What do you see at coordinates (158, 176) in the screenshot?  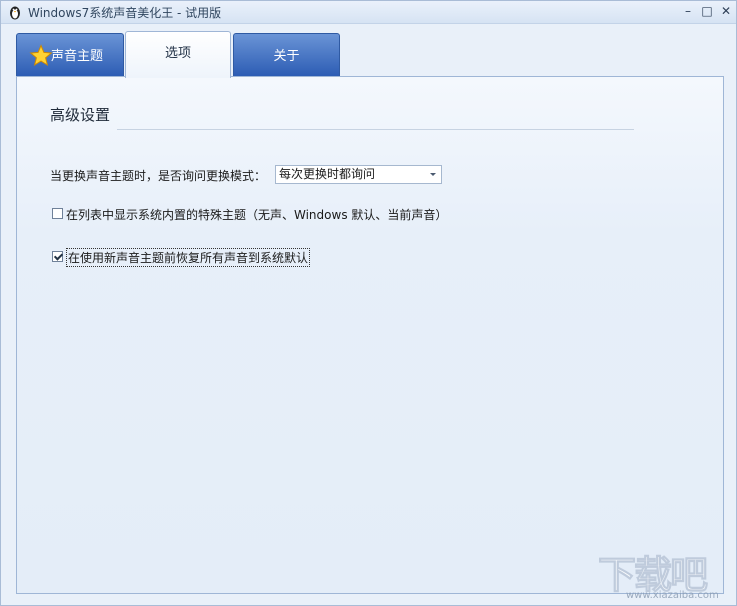 I see `ask-mode-label: 当更换声音主题时，是否询问更换模式：` at bounding box center [158, 176].